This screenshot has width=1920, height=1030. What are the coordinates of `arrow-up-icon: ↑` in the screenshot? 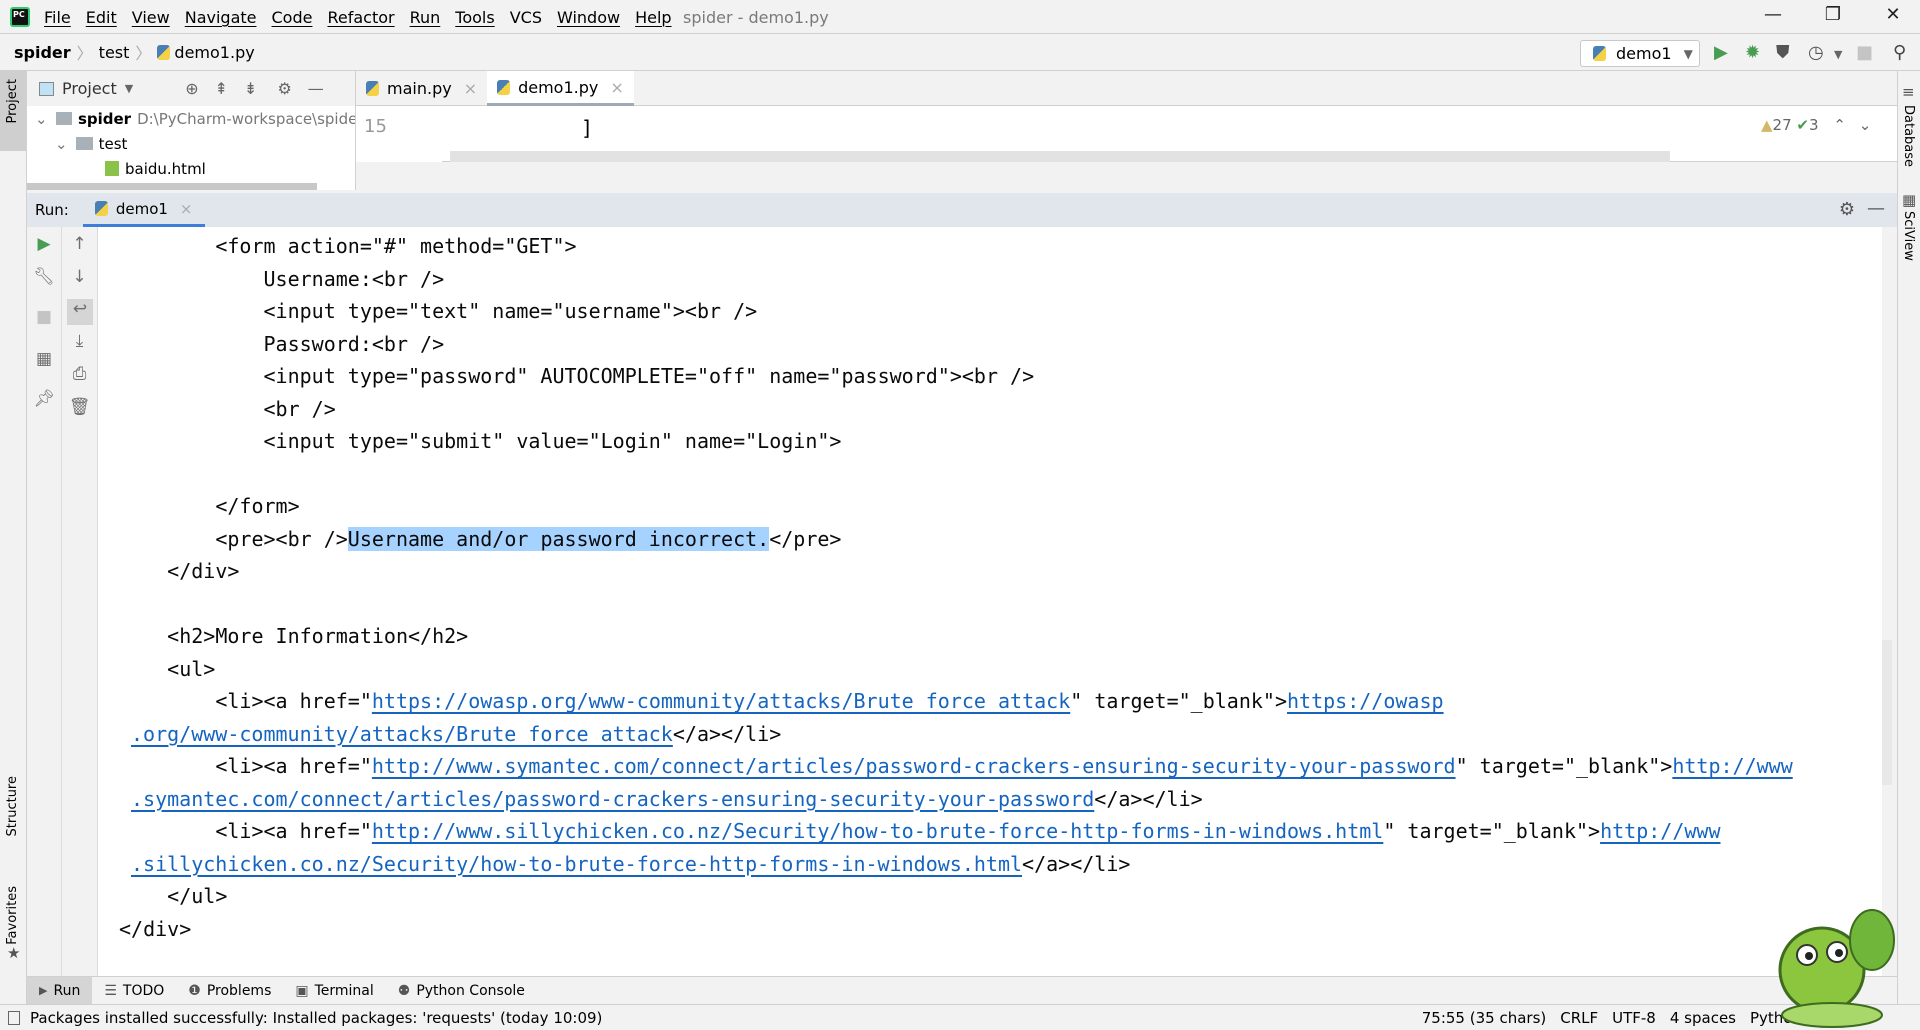 It's located at (79, 244).